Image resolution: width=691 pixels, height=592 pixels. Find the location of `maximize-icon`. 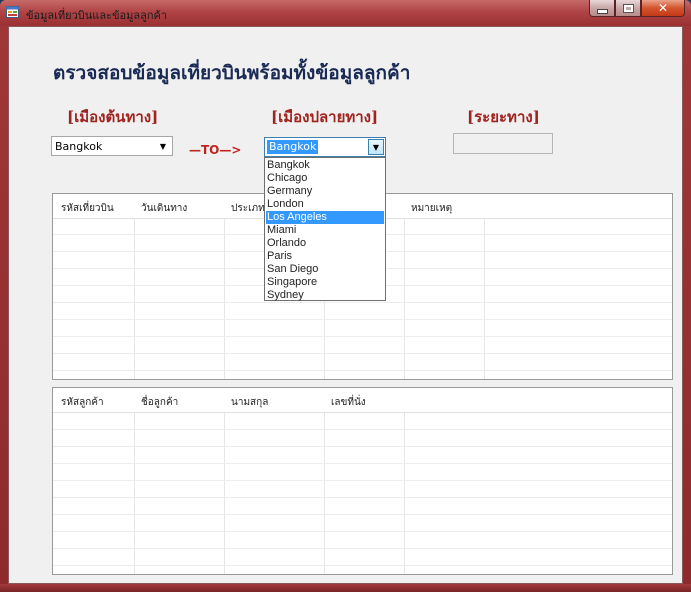

maximize-icon is located at coordinates (628, 8).